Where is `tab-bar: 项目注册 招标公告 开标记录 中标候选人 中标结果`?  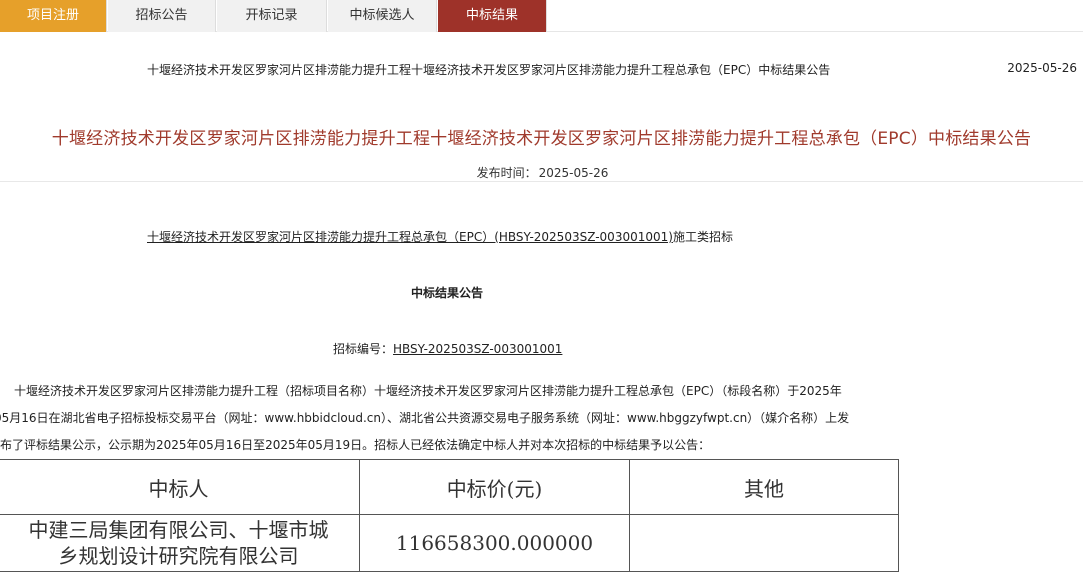 tab-bar: 项目注册 招标公告 开标记录 中标候选人 中标结果 is located at coordinates (541, 16).